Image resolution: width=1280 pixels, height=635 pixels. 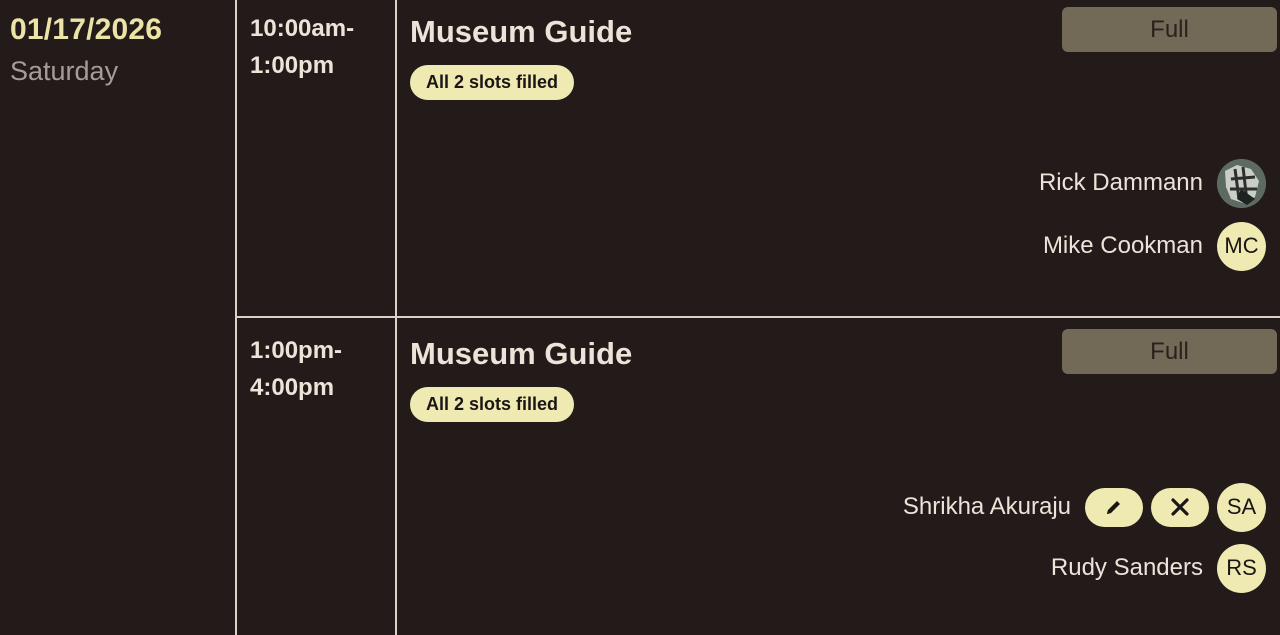 I want to click on photo-icon, so click(x=1241, y=183).